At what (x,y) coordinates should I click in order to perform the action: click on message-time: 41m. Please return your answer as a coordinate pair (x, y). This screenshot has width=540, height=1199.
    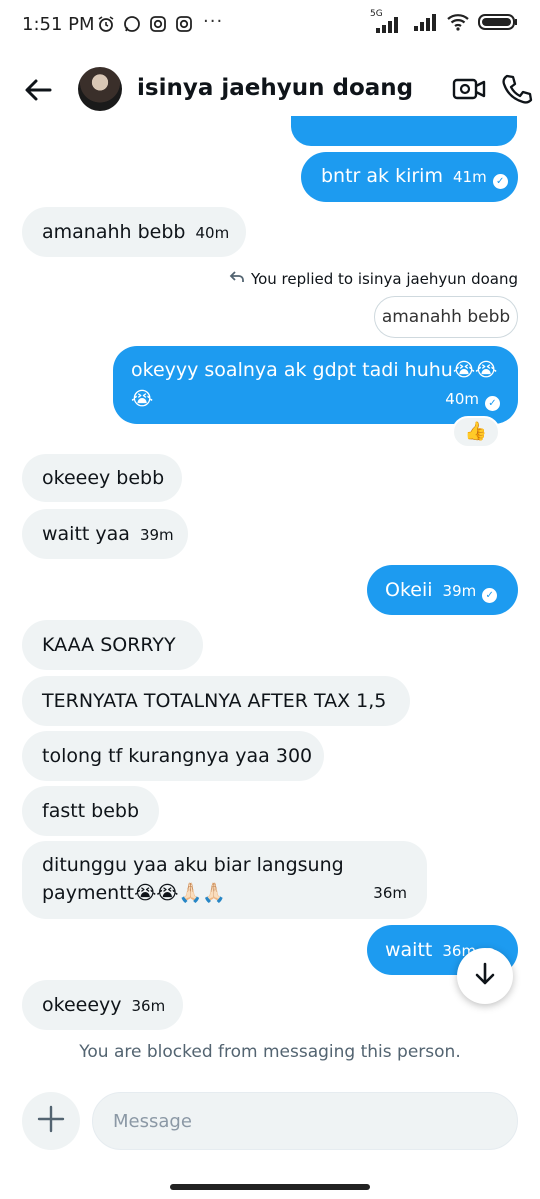
    Looking at the image, I should click on (469, 177).